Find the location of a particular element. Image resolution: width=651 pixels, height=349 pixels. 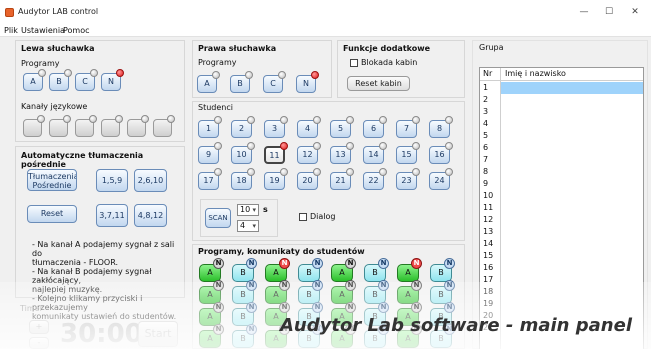

scan-interval-value: 10 is located at coordinates (245, 209).